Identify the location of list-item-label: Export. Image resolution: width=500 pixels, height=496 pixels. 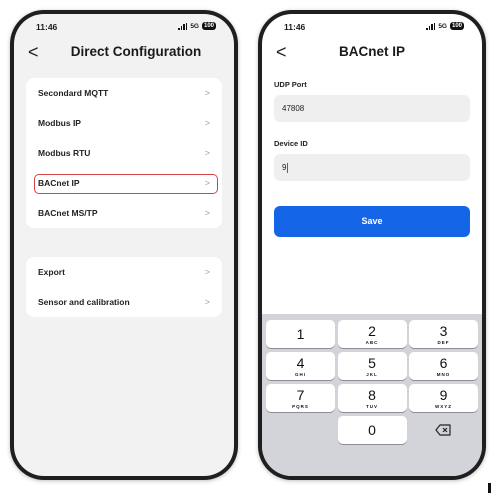
(51, 272).